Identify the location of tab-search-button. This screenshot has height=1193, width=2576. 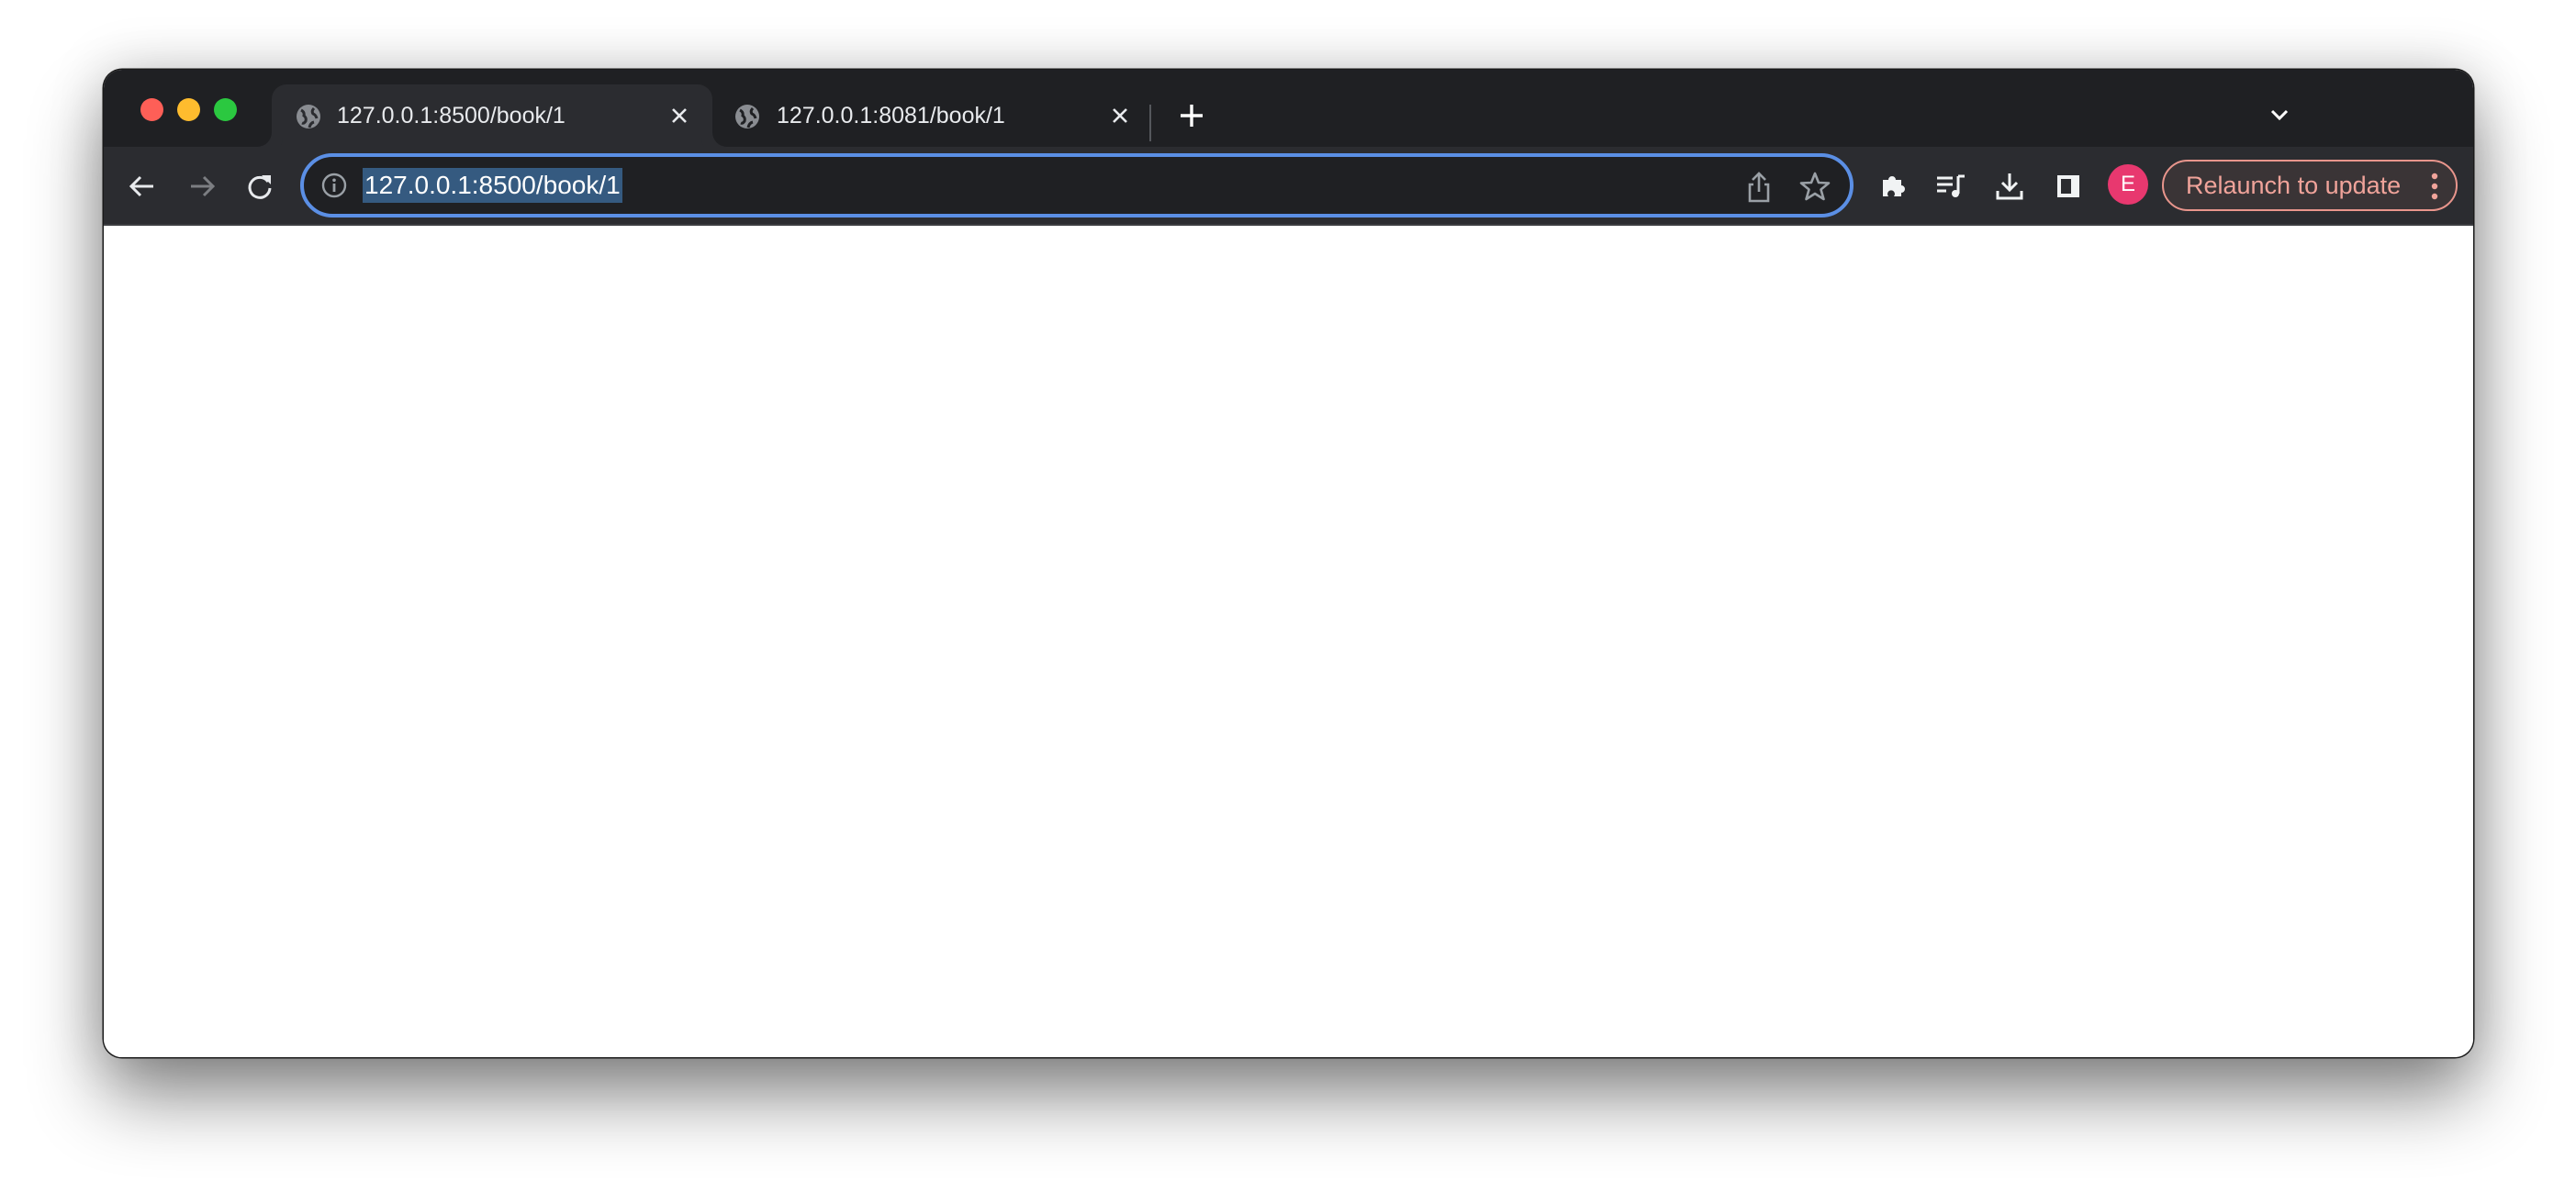
(2279, 114).